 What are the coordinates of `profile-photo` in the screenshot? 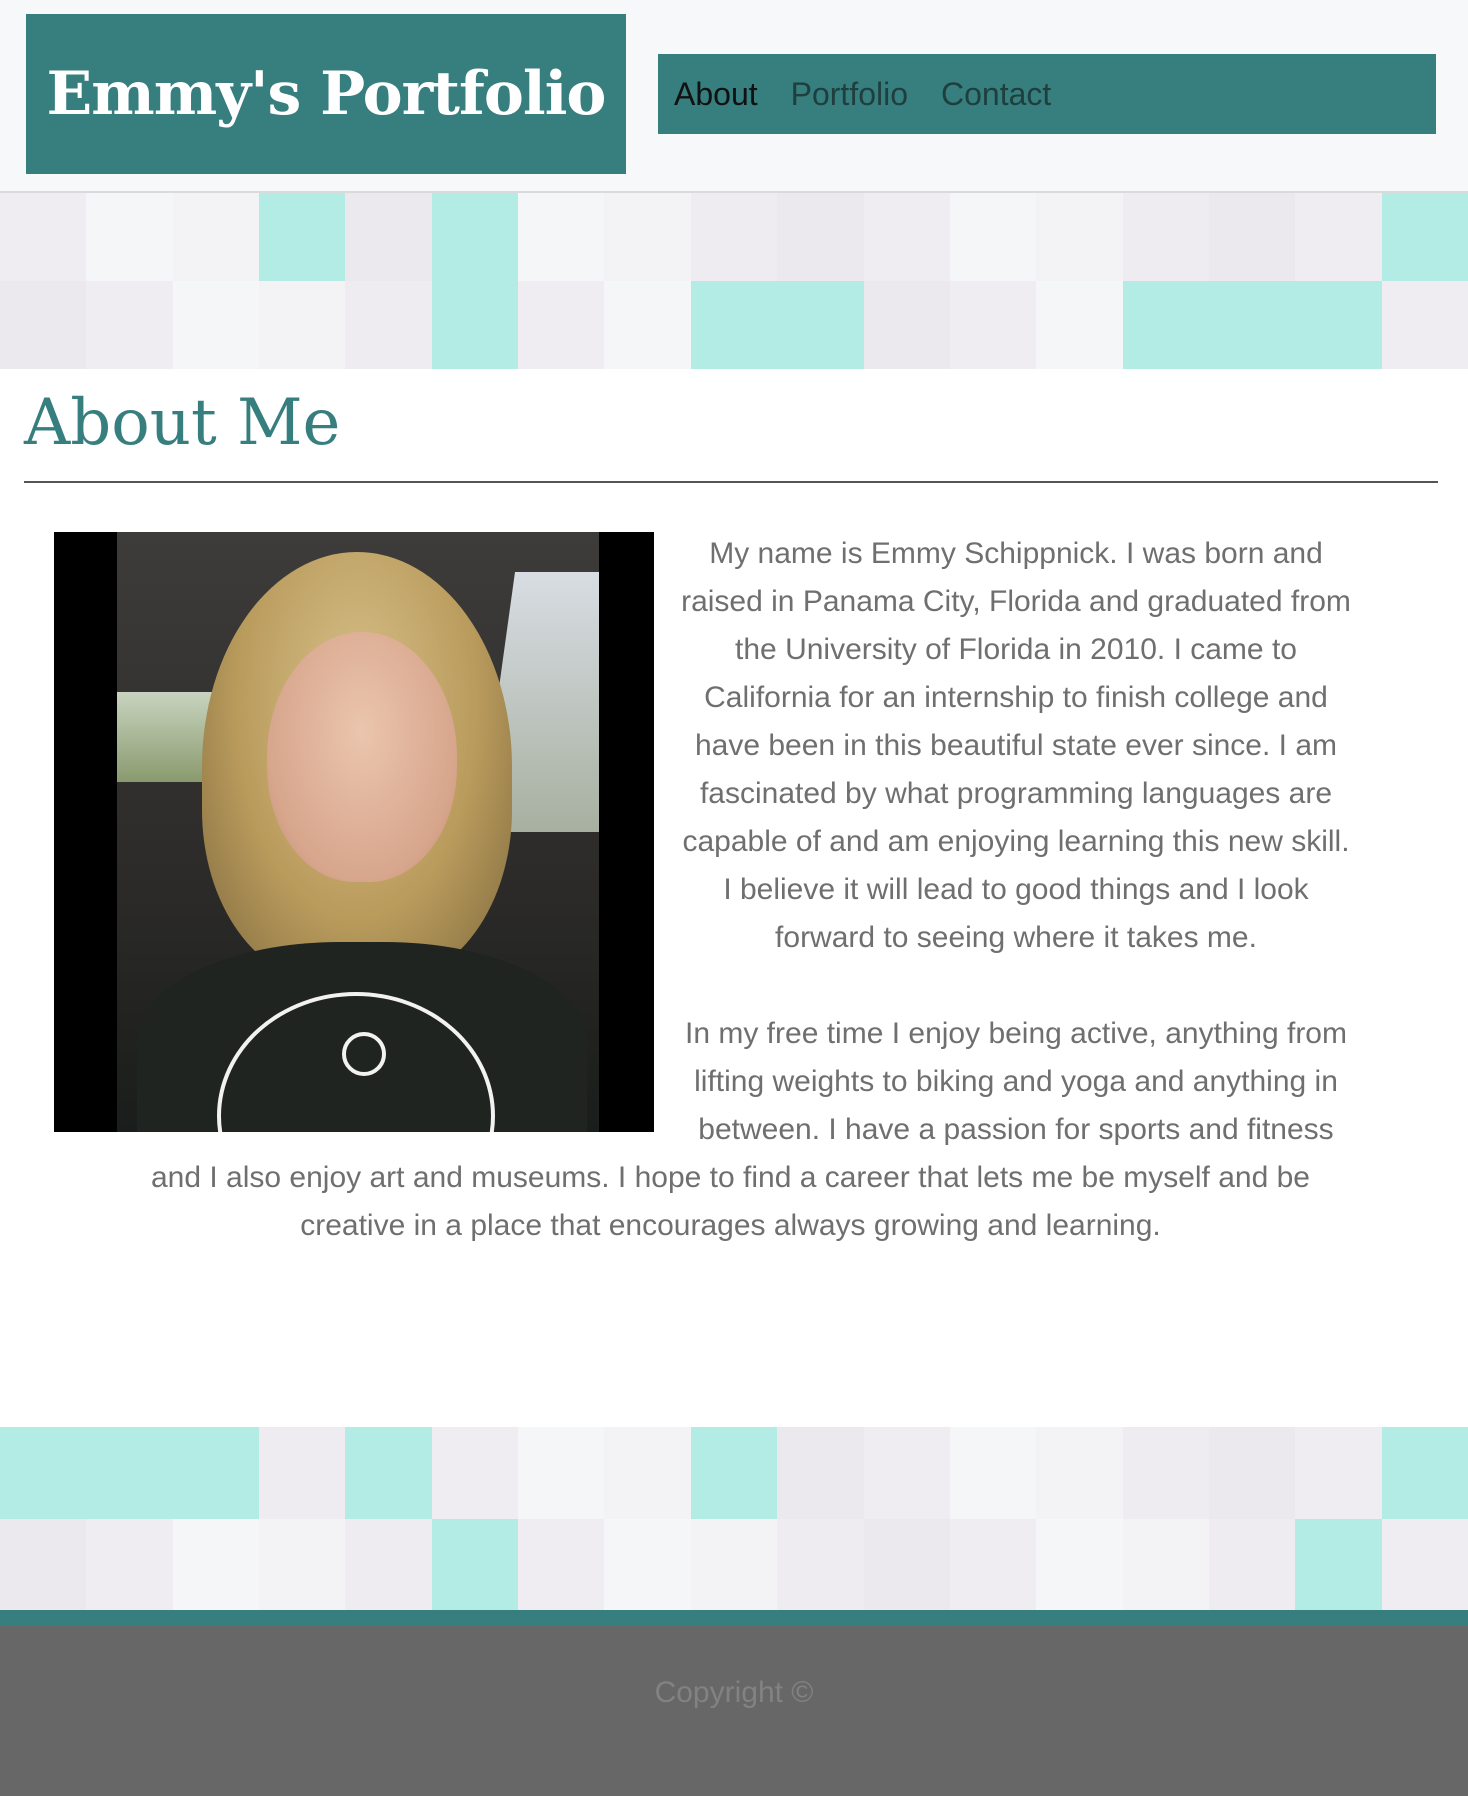 It's located at (354, 832).